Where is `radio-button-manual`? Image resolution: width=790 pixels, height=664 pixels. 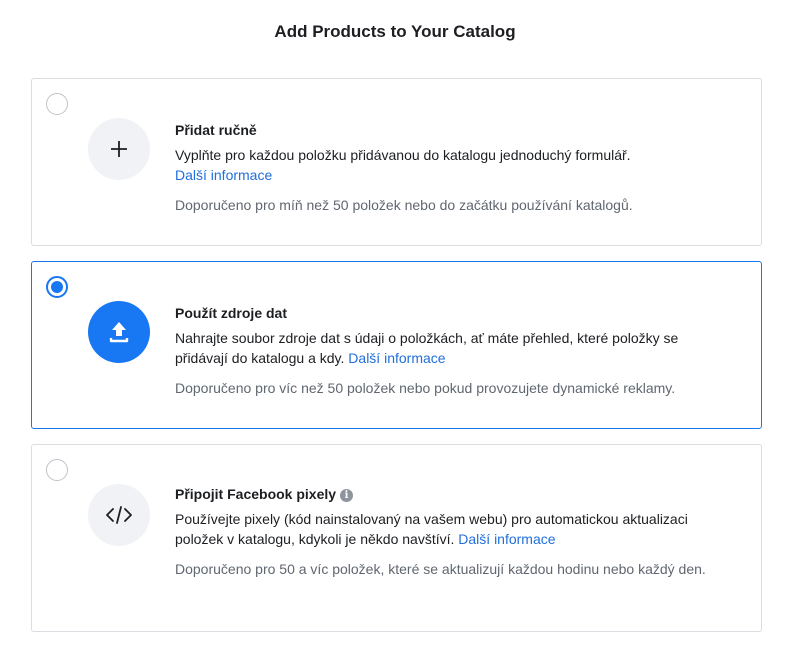 radio-button-manual is located at coordinates (57, 104).